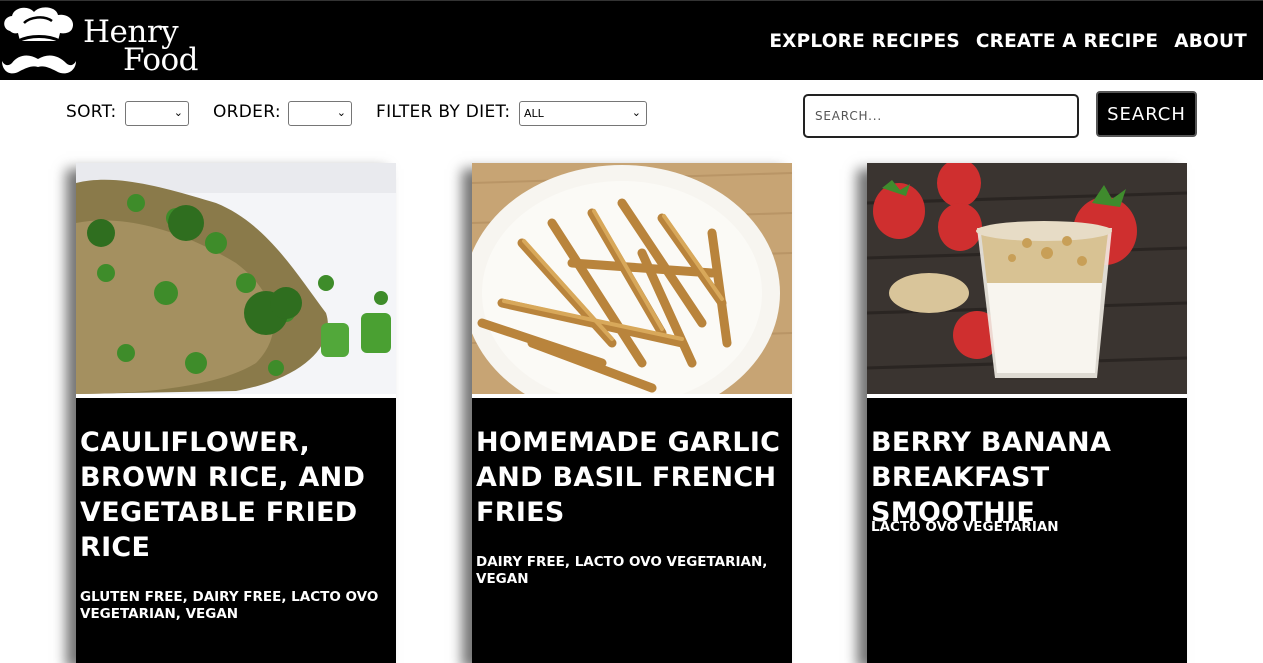 This screenshot has height=663, width=1263. What do you see at coordinates (39, 40) in the screenshot?
I see `chef-hat-mustache-icon` at bounding box center [39, 40].